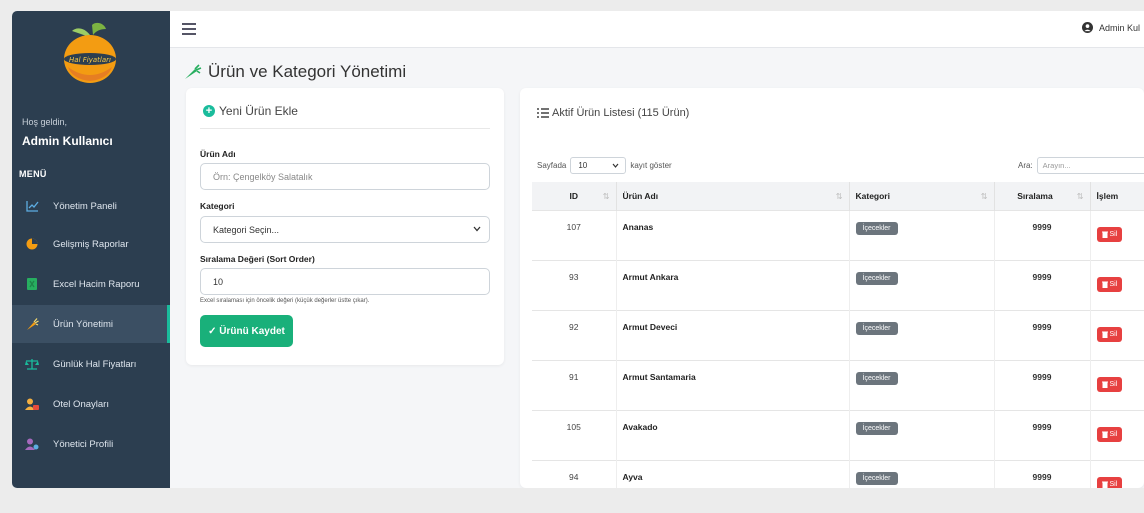  I want to click on length-suffix: kayıt göster, so click(651, 165).